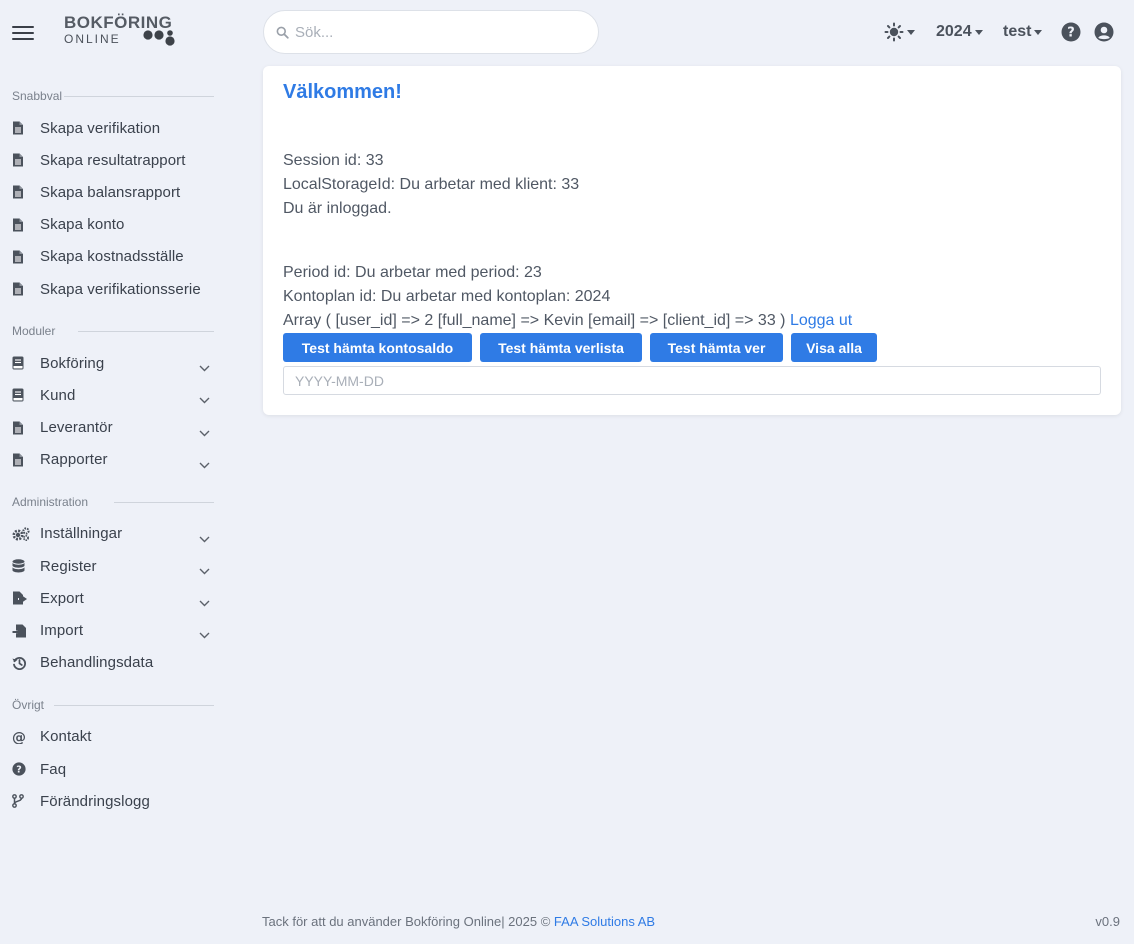  I want to click on sidebar-section-heading: Administration, so click(115, 502).